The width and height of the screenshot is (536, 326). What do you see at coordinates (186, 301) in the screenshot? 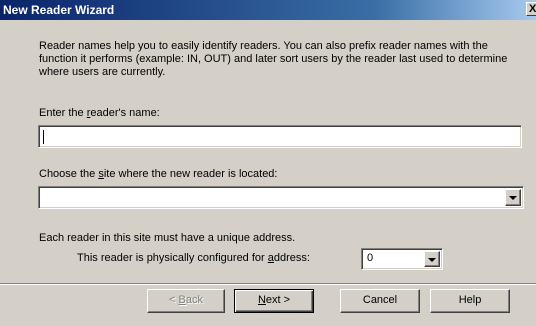
I see `back-button: < Back` at bounding box center [186, 301].